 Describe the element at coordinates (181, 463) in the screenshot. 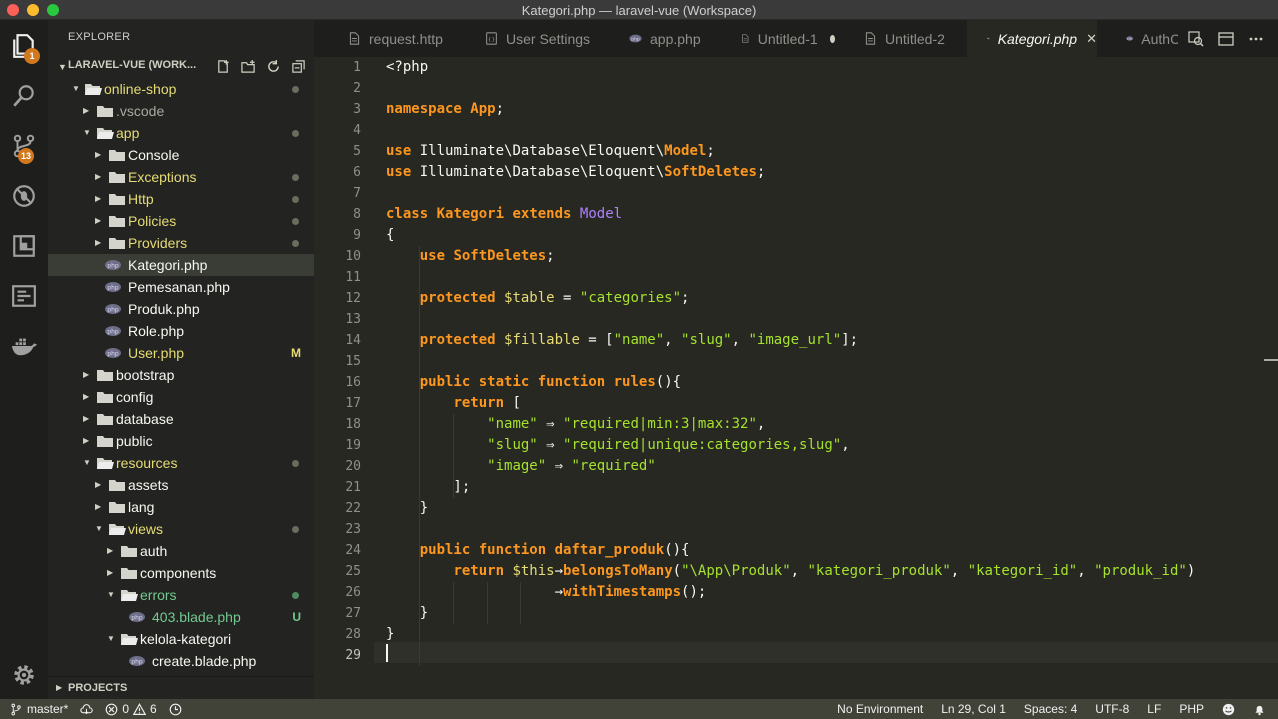

I see `tree-folder: ▼ resources` at that location.